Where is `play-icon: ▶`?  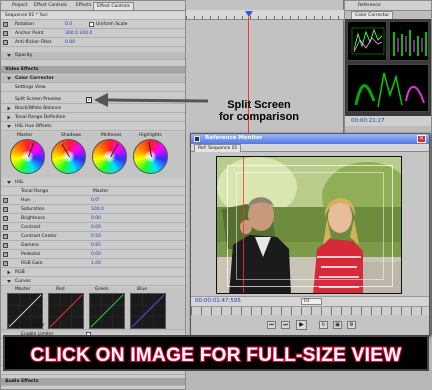
play-icon: ▶ is located at coordinates (301, 325).